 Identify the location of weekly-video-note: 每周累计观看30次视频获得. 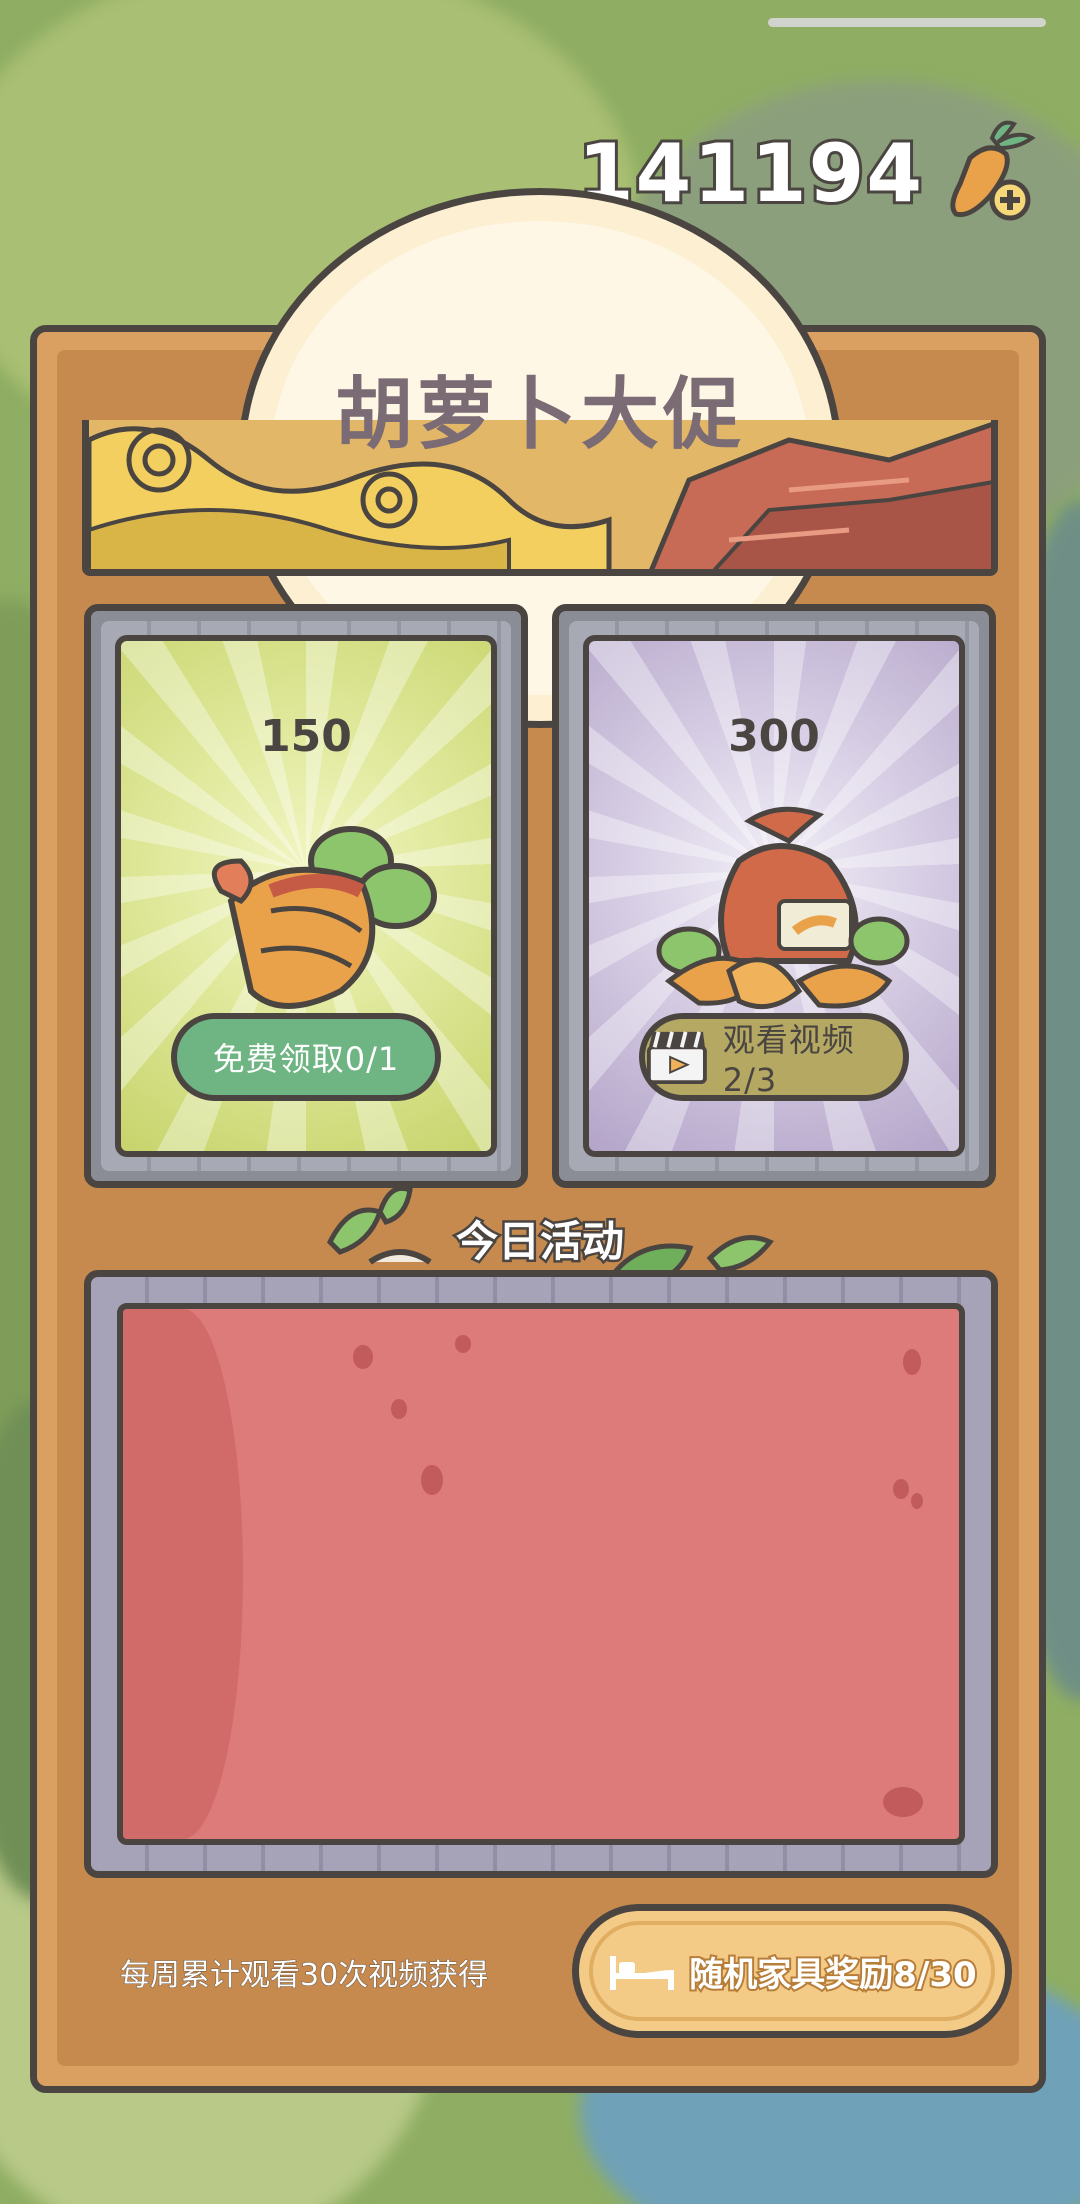
(304, 1976).